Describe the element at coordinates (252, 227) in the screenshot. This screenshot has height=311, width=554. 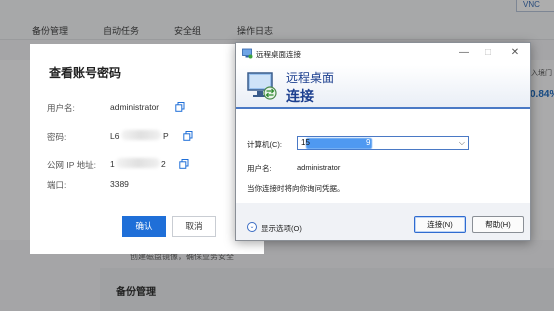
I see `expand-options-icon: ⌄` at that location.